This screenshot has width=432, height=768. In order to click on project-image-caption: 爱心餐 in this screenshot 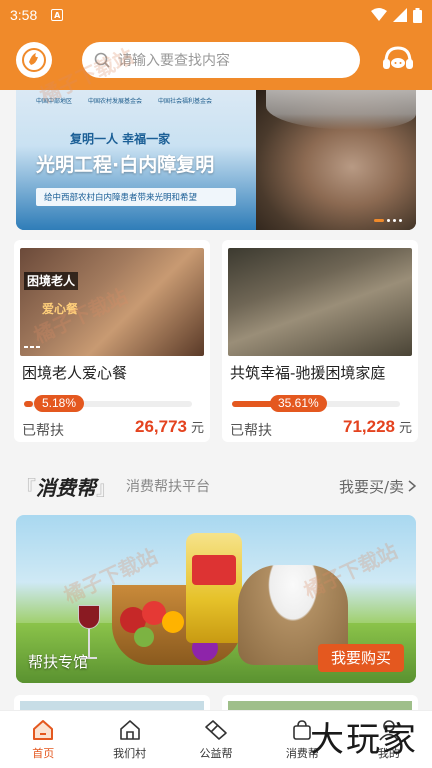, I will do `click(60, 309)`.